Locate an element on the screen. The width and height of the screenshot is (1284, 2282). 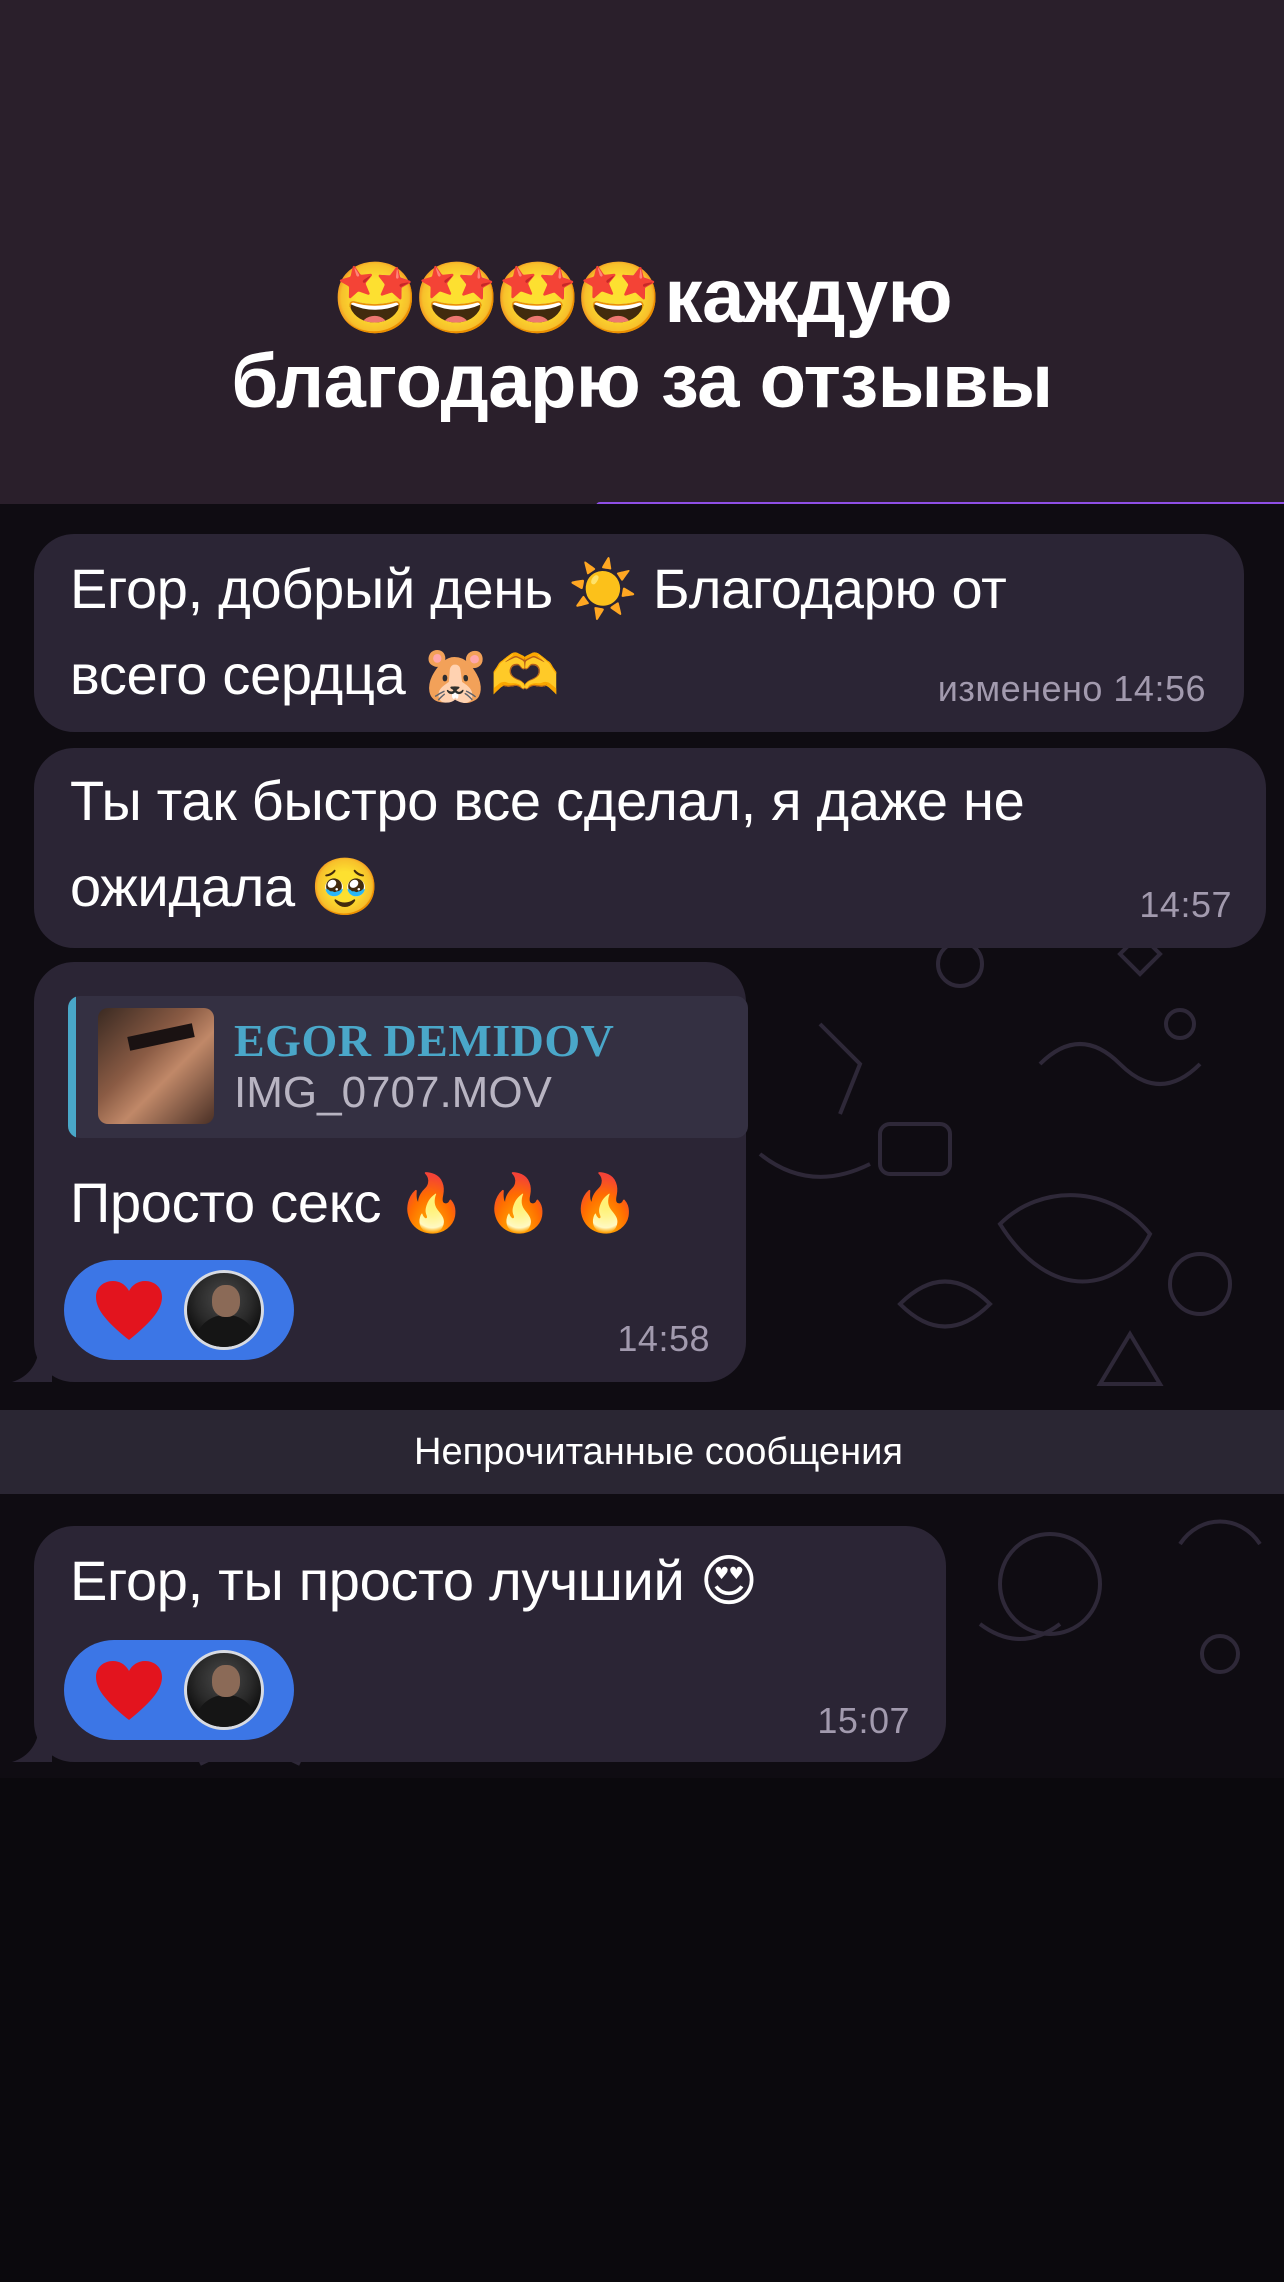
heart-eyes-emoji: 😍 is located at coordinates (728, 1581).